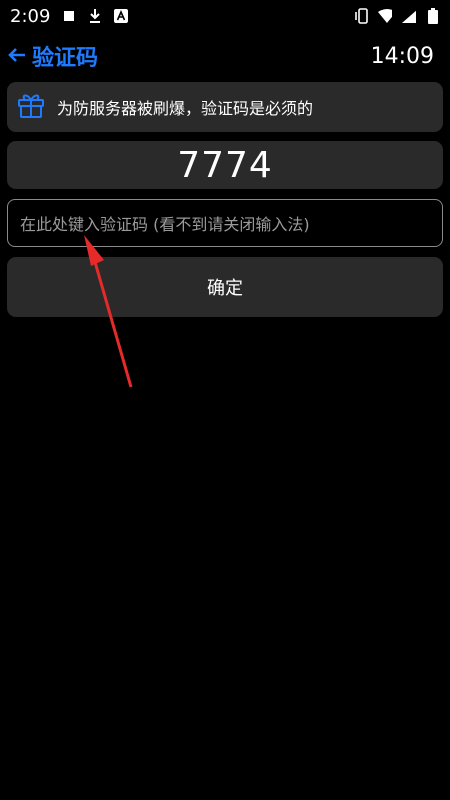 The width and height of the screenshot is (450, 800). What do you see at coordinates (95, 16) in the screenshot?
I see `download-icon` at bounding box center [95, 16].